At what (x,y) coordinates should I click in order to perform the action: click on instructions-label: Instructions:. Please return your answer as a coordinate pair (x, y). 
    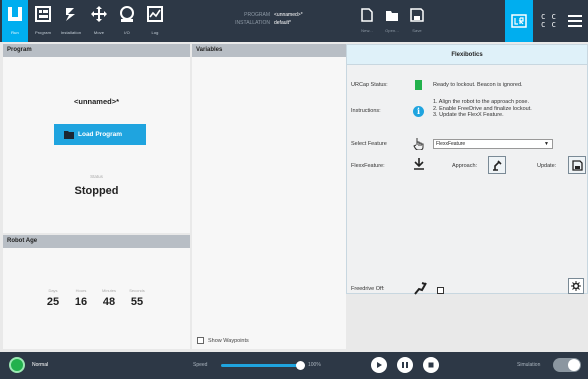
    Looking at the image, I should click on (366, 111).